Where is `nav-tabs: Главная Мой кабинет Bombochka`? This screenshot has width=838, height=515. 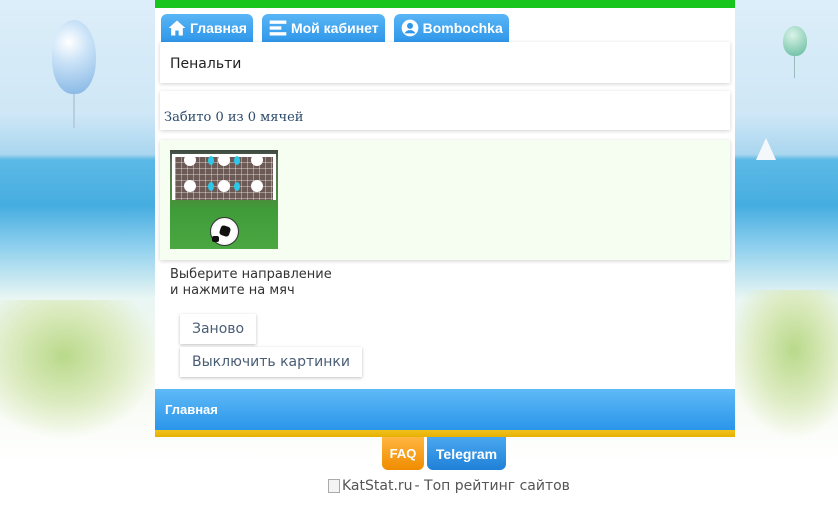 nav-tabs: Главная Мой кабинет Bombochka is located at coordinates (335, 28).